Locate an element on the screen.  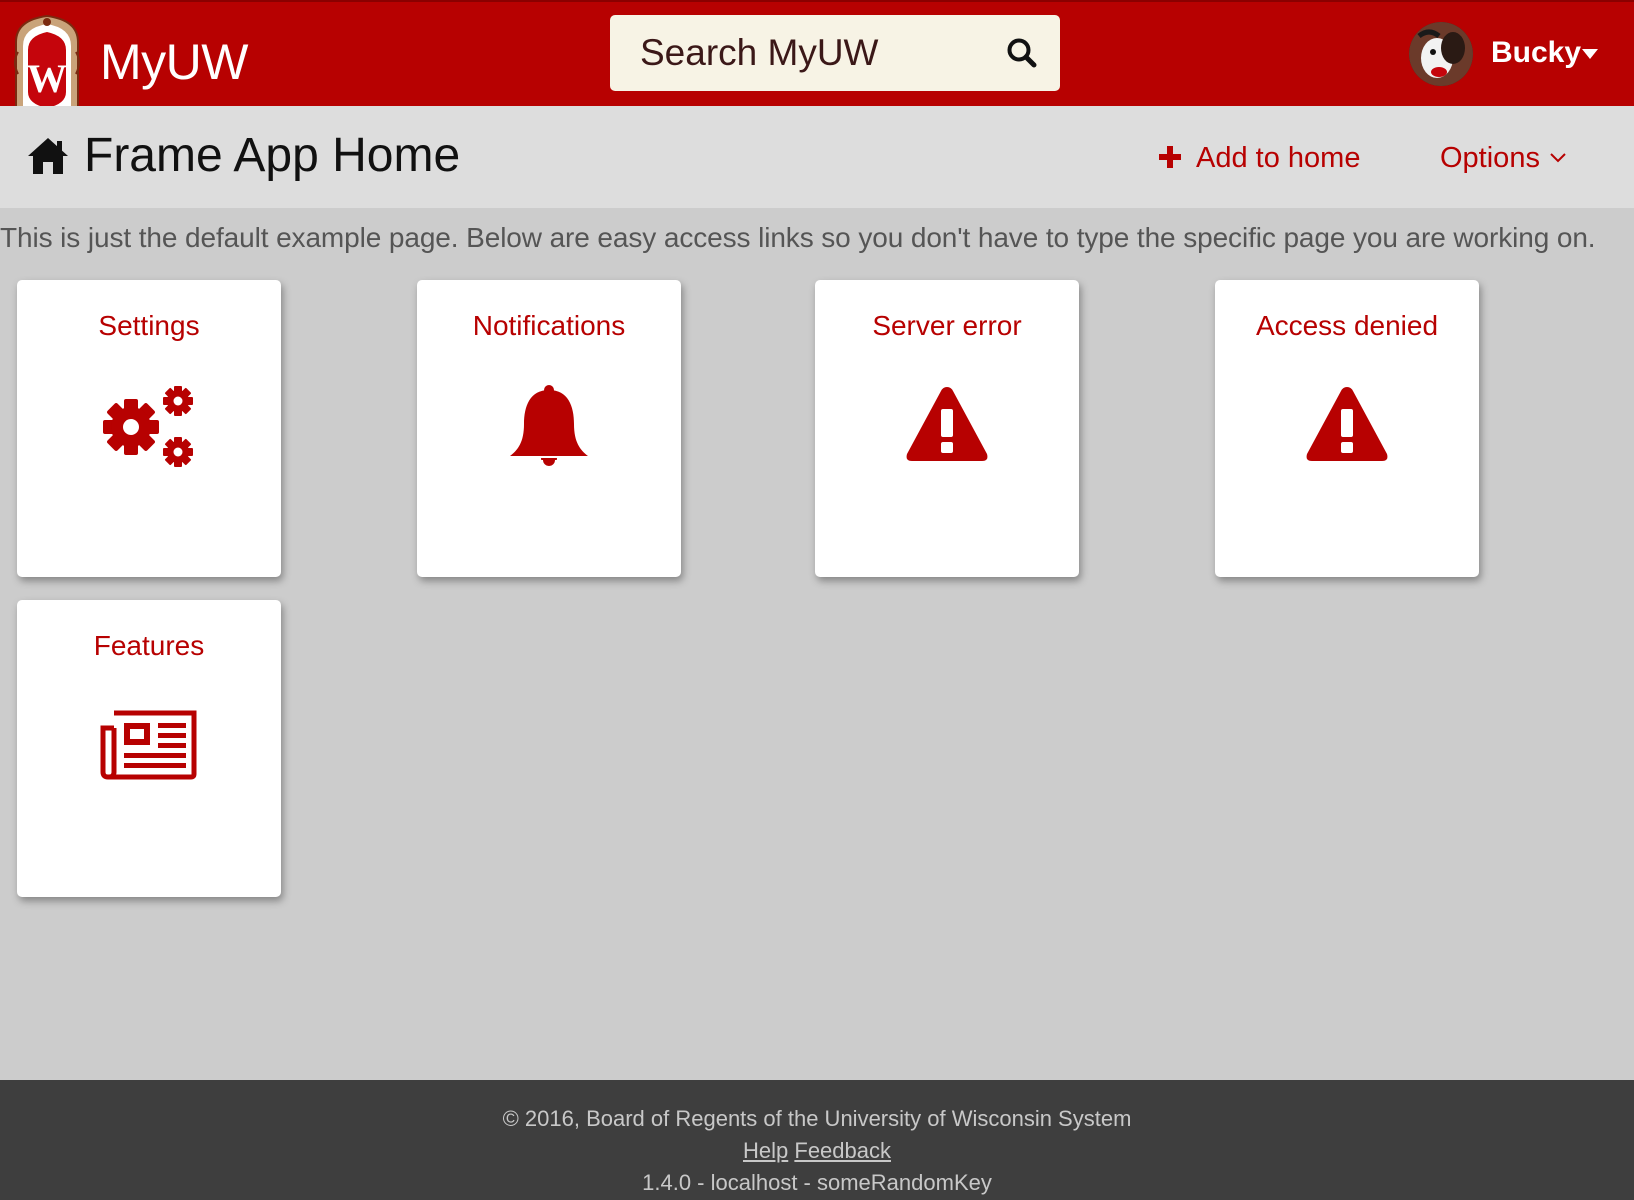
avatar is located at coordinates (1441, 54).